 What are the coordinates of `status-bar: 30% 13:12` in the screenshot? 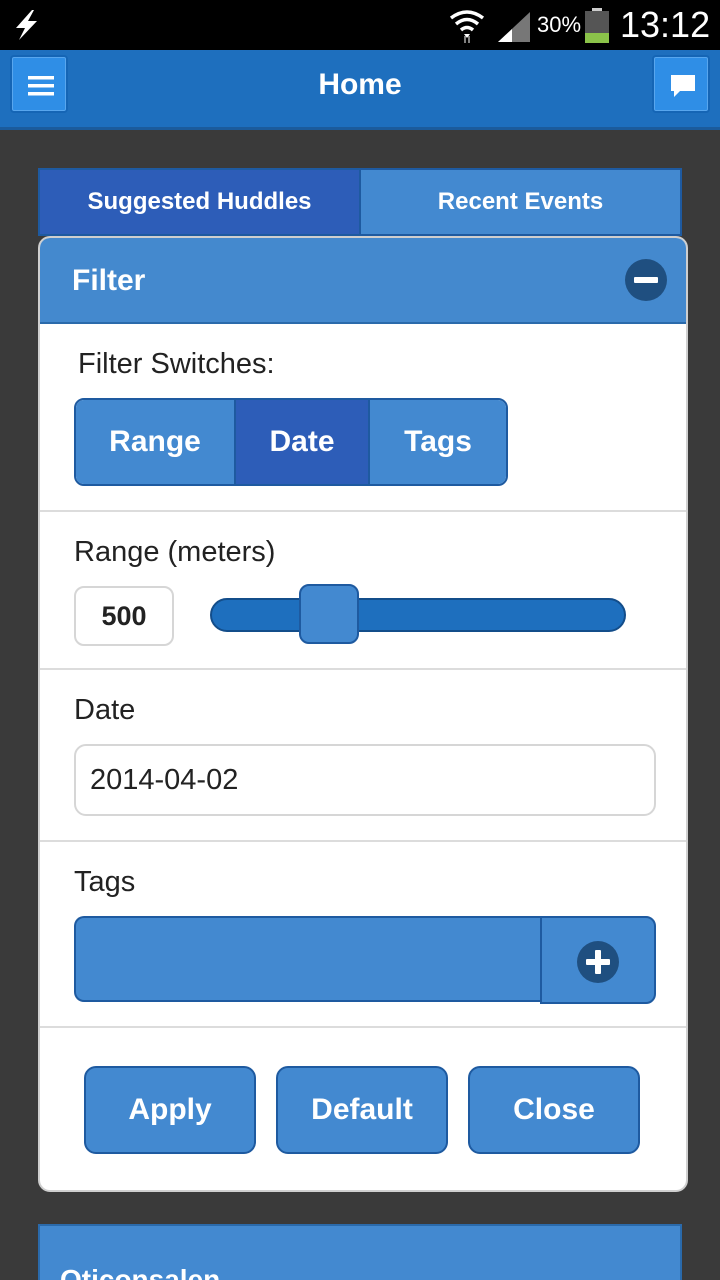 It's located at (360, 25).